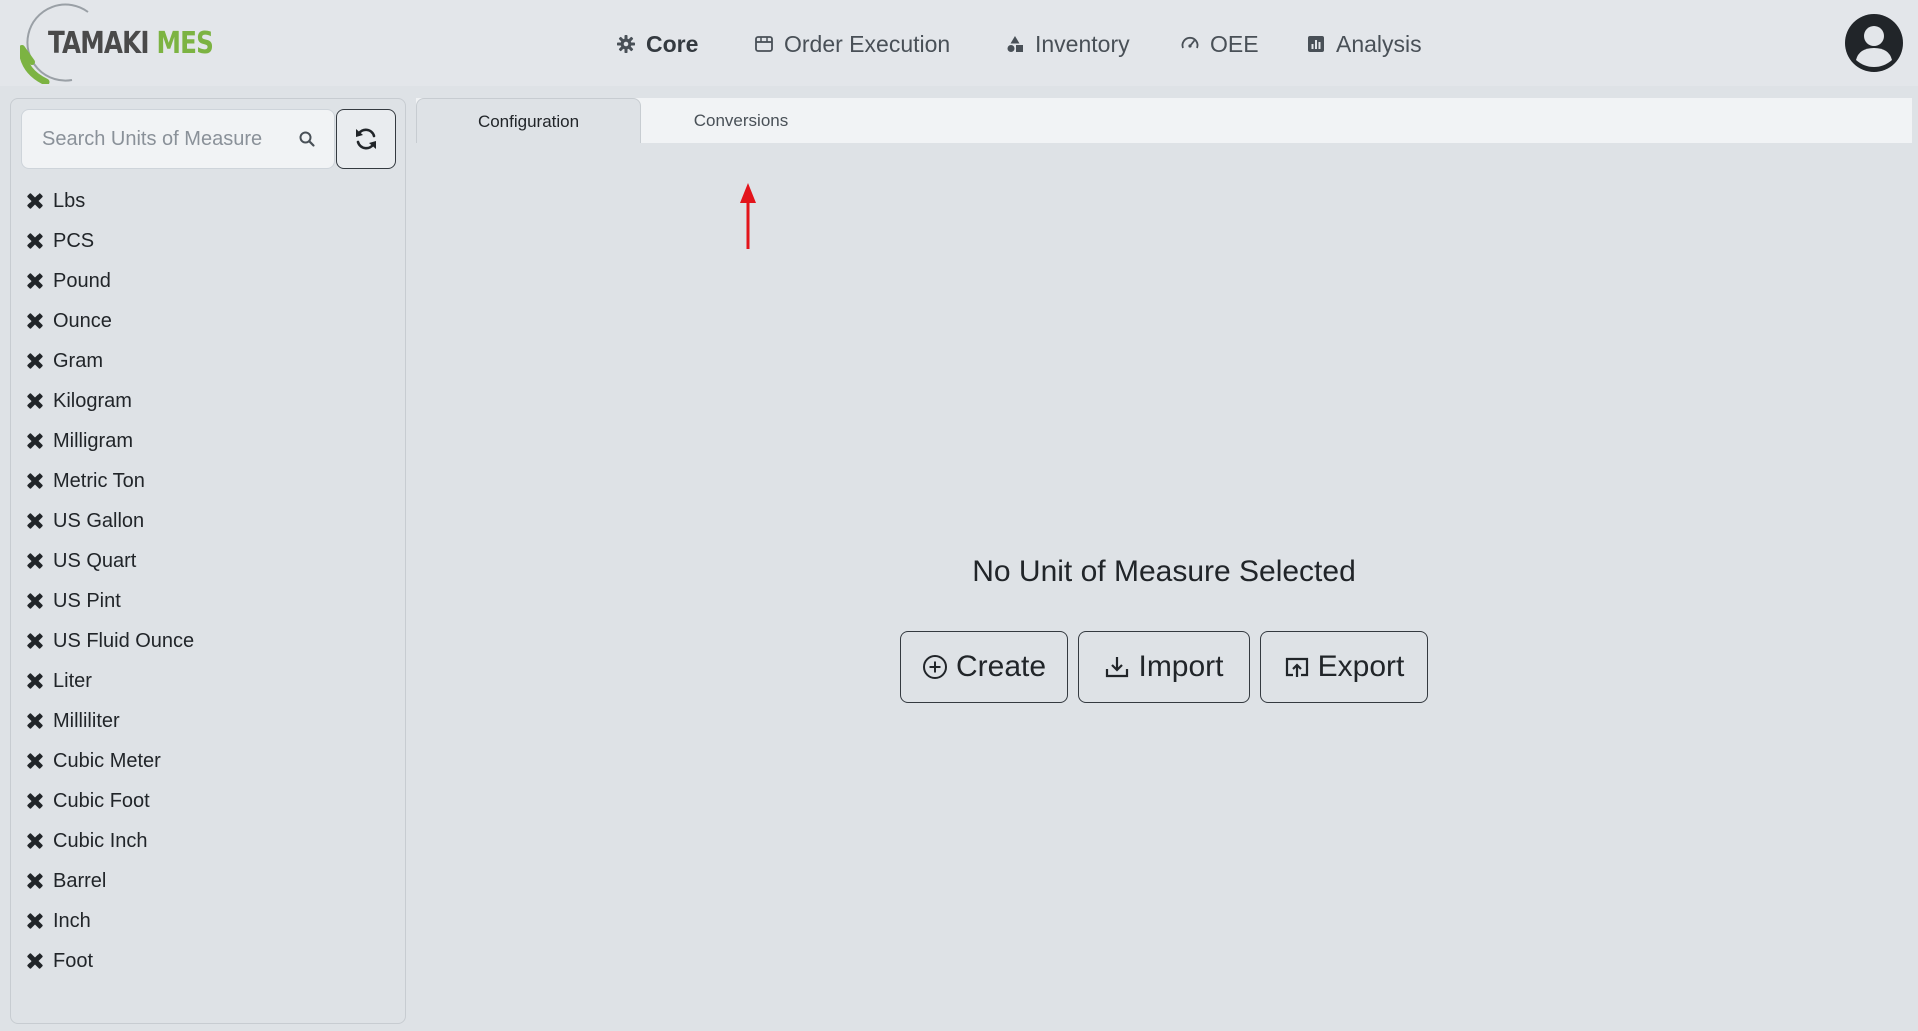  What do you see at coordinates (109, 681) in the screenshot?
I see `list-item: Liter` at bounding box center [109, 681].